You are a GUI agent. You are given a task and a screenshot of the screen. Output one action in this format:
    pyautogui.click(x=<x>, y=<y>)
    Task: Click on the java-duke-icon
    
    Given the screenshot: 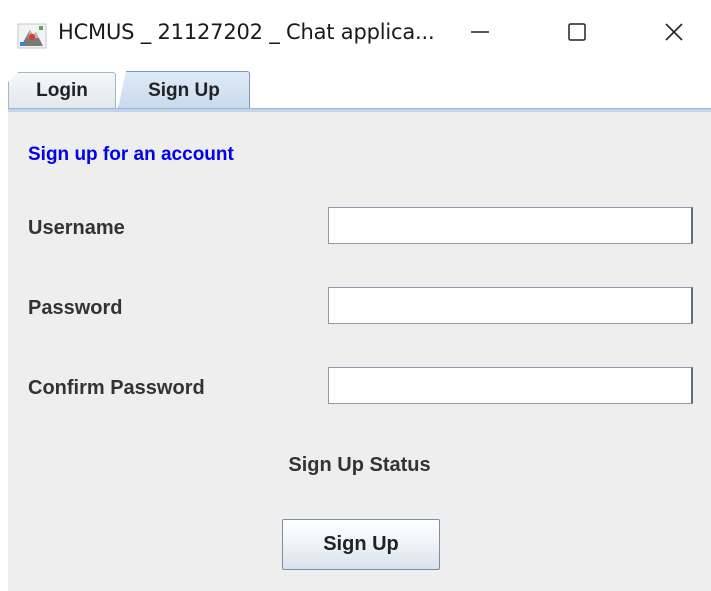 What is the action you would take?
    pyautogui.click(x=32, y=36)
    